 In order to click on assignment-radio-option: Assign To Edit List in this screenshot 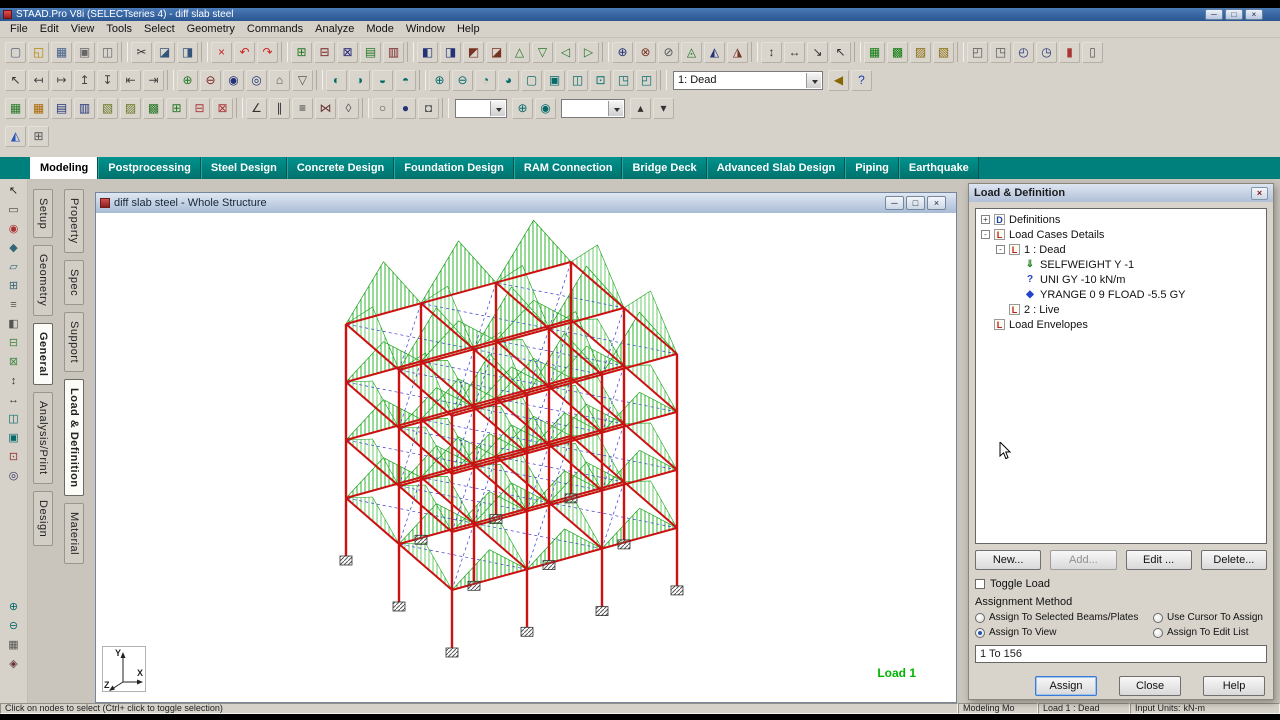, I will do `click(1210, 632)`.